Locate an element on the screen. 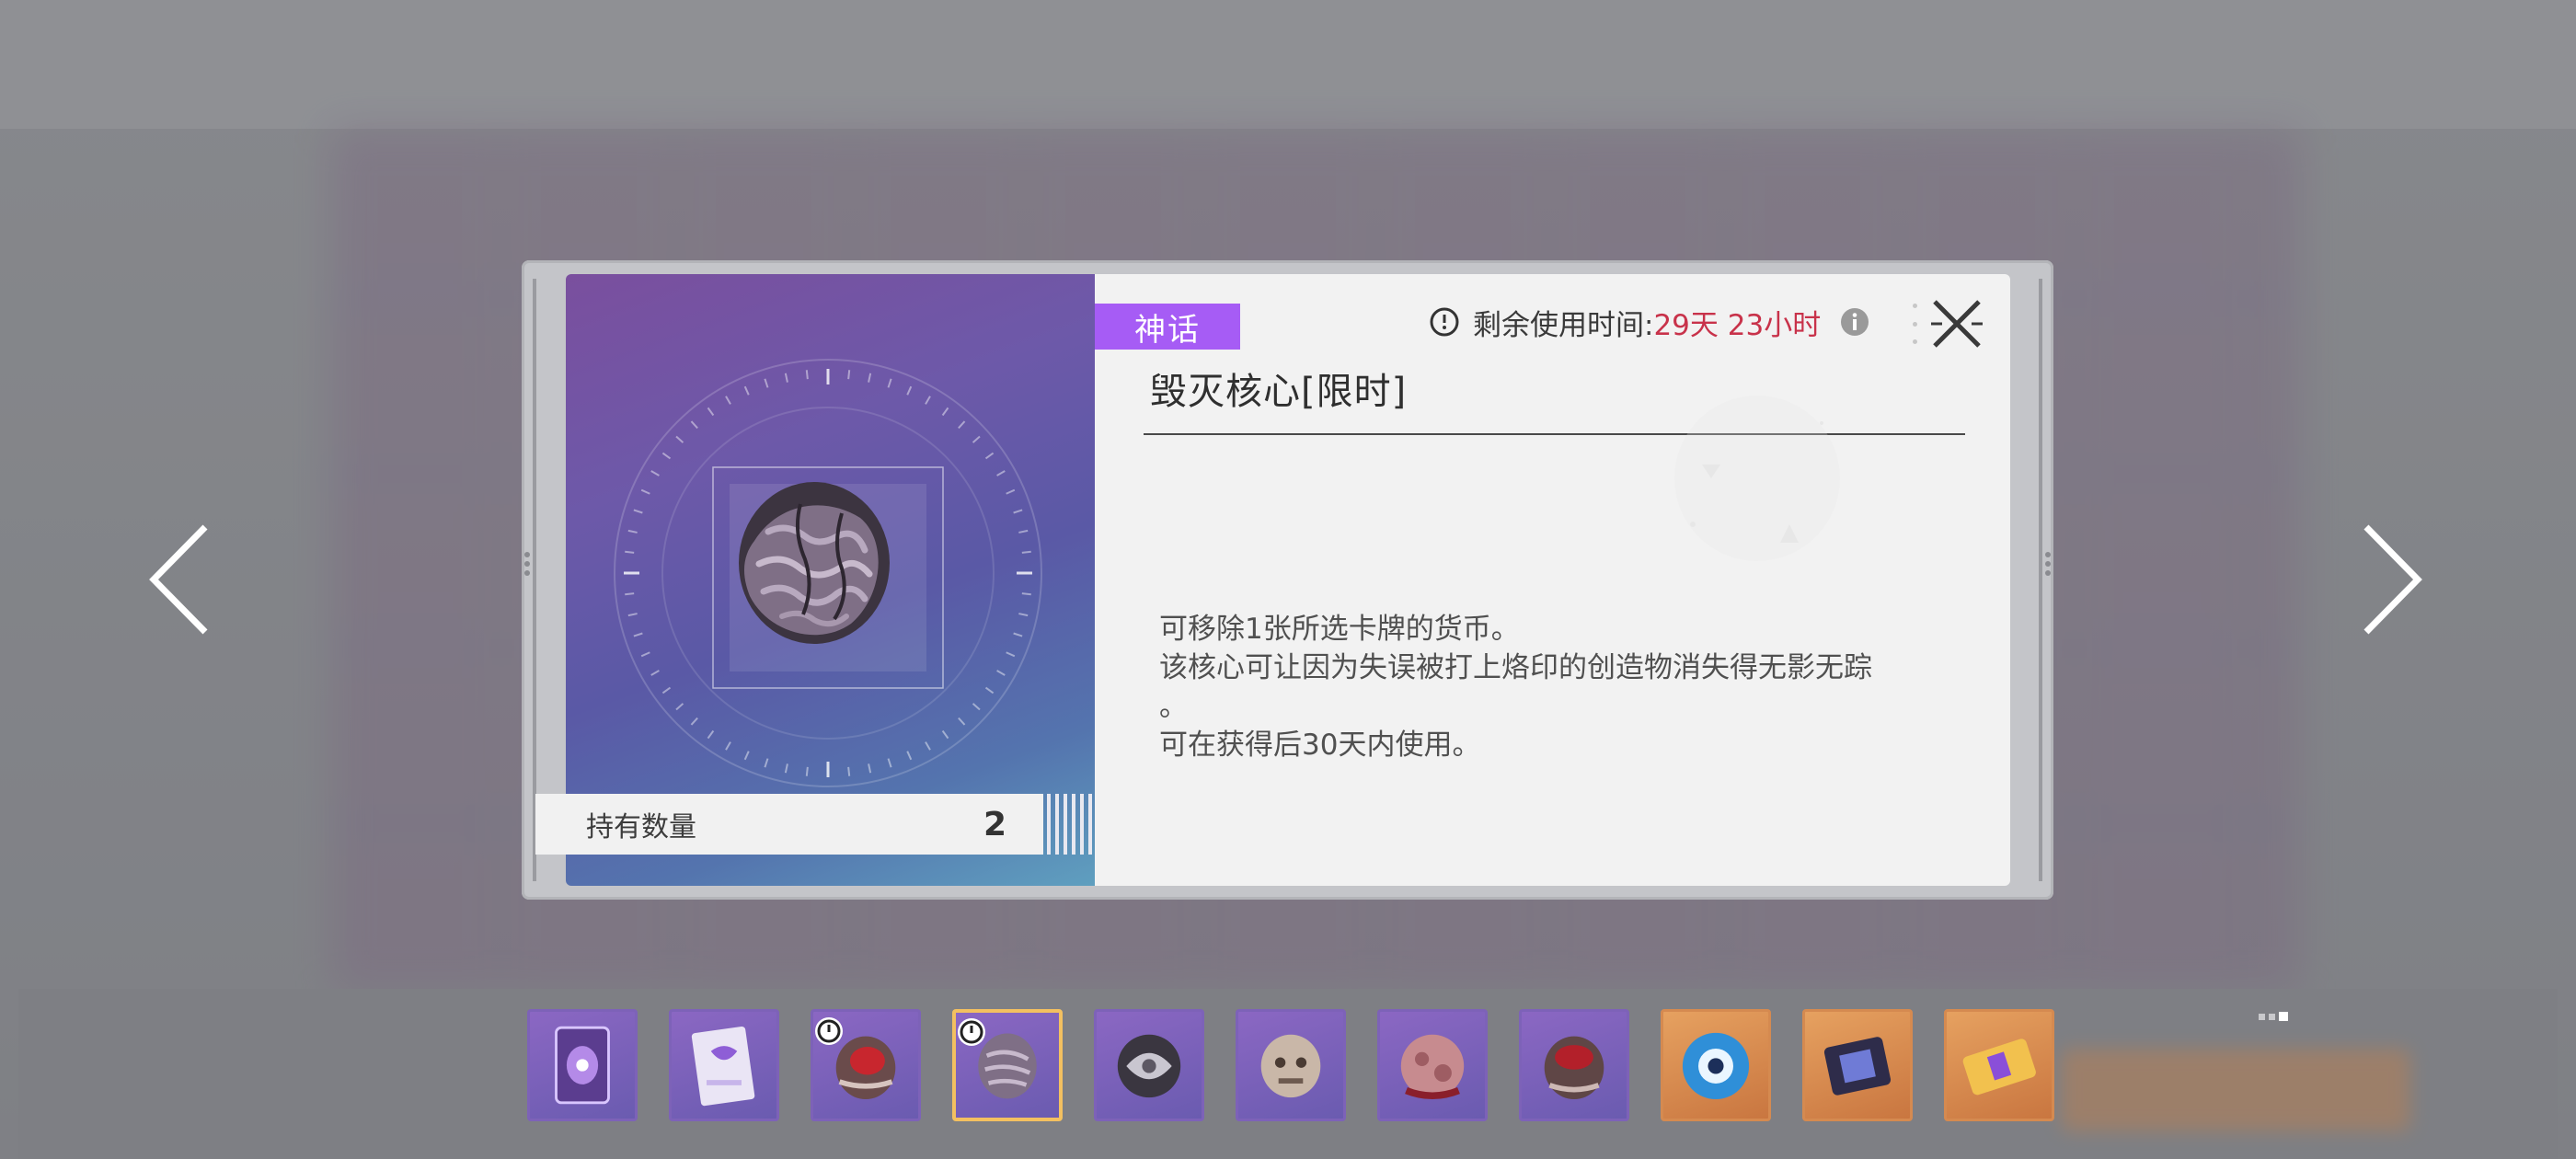 This screenshot has width=2576, height=1159. description-line: 该核心可让因为失误被打上烙印的创造物消失得无影无踪 is located at coordinates (1515, 667).